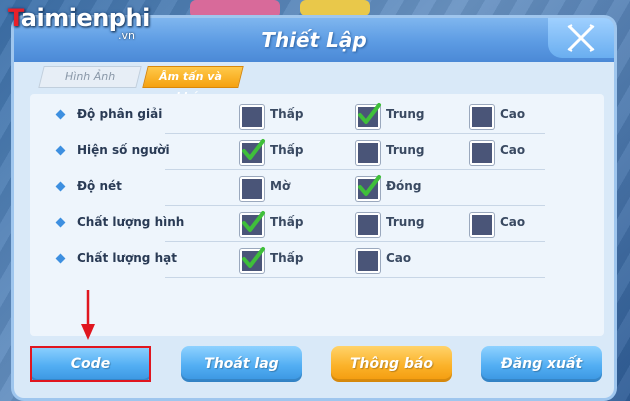 This screenshot has width=630, height=401. I want to click on watermark-tld: .vn, so click(126, 35).